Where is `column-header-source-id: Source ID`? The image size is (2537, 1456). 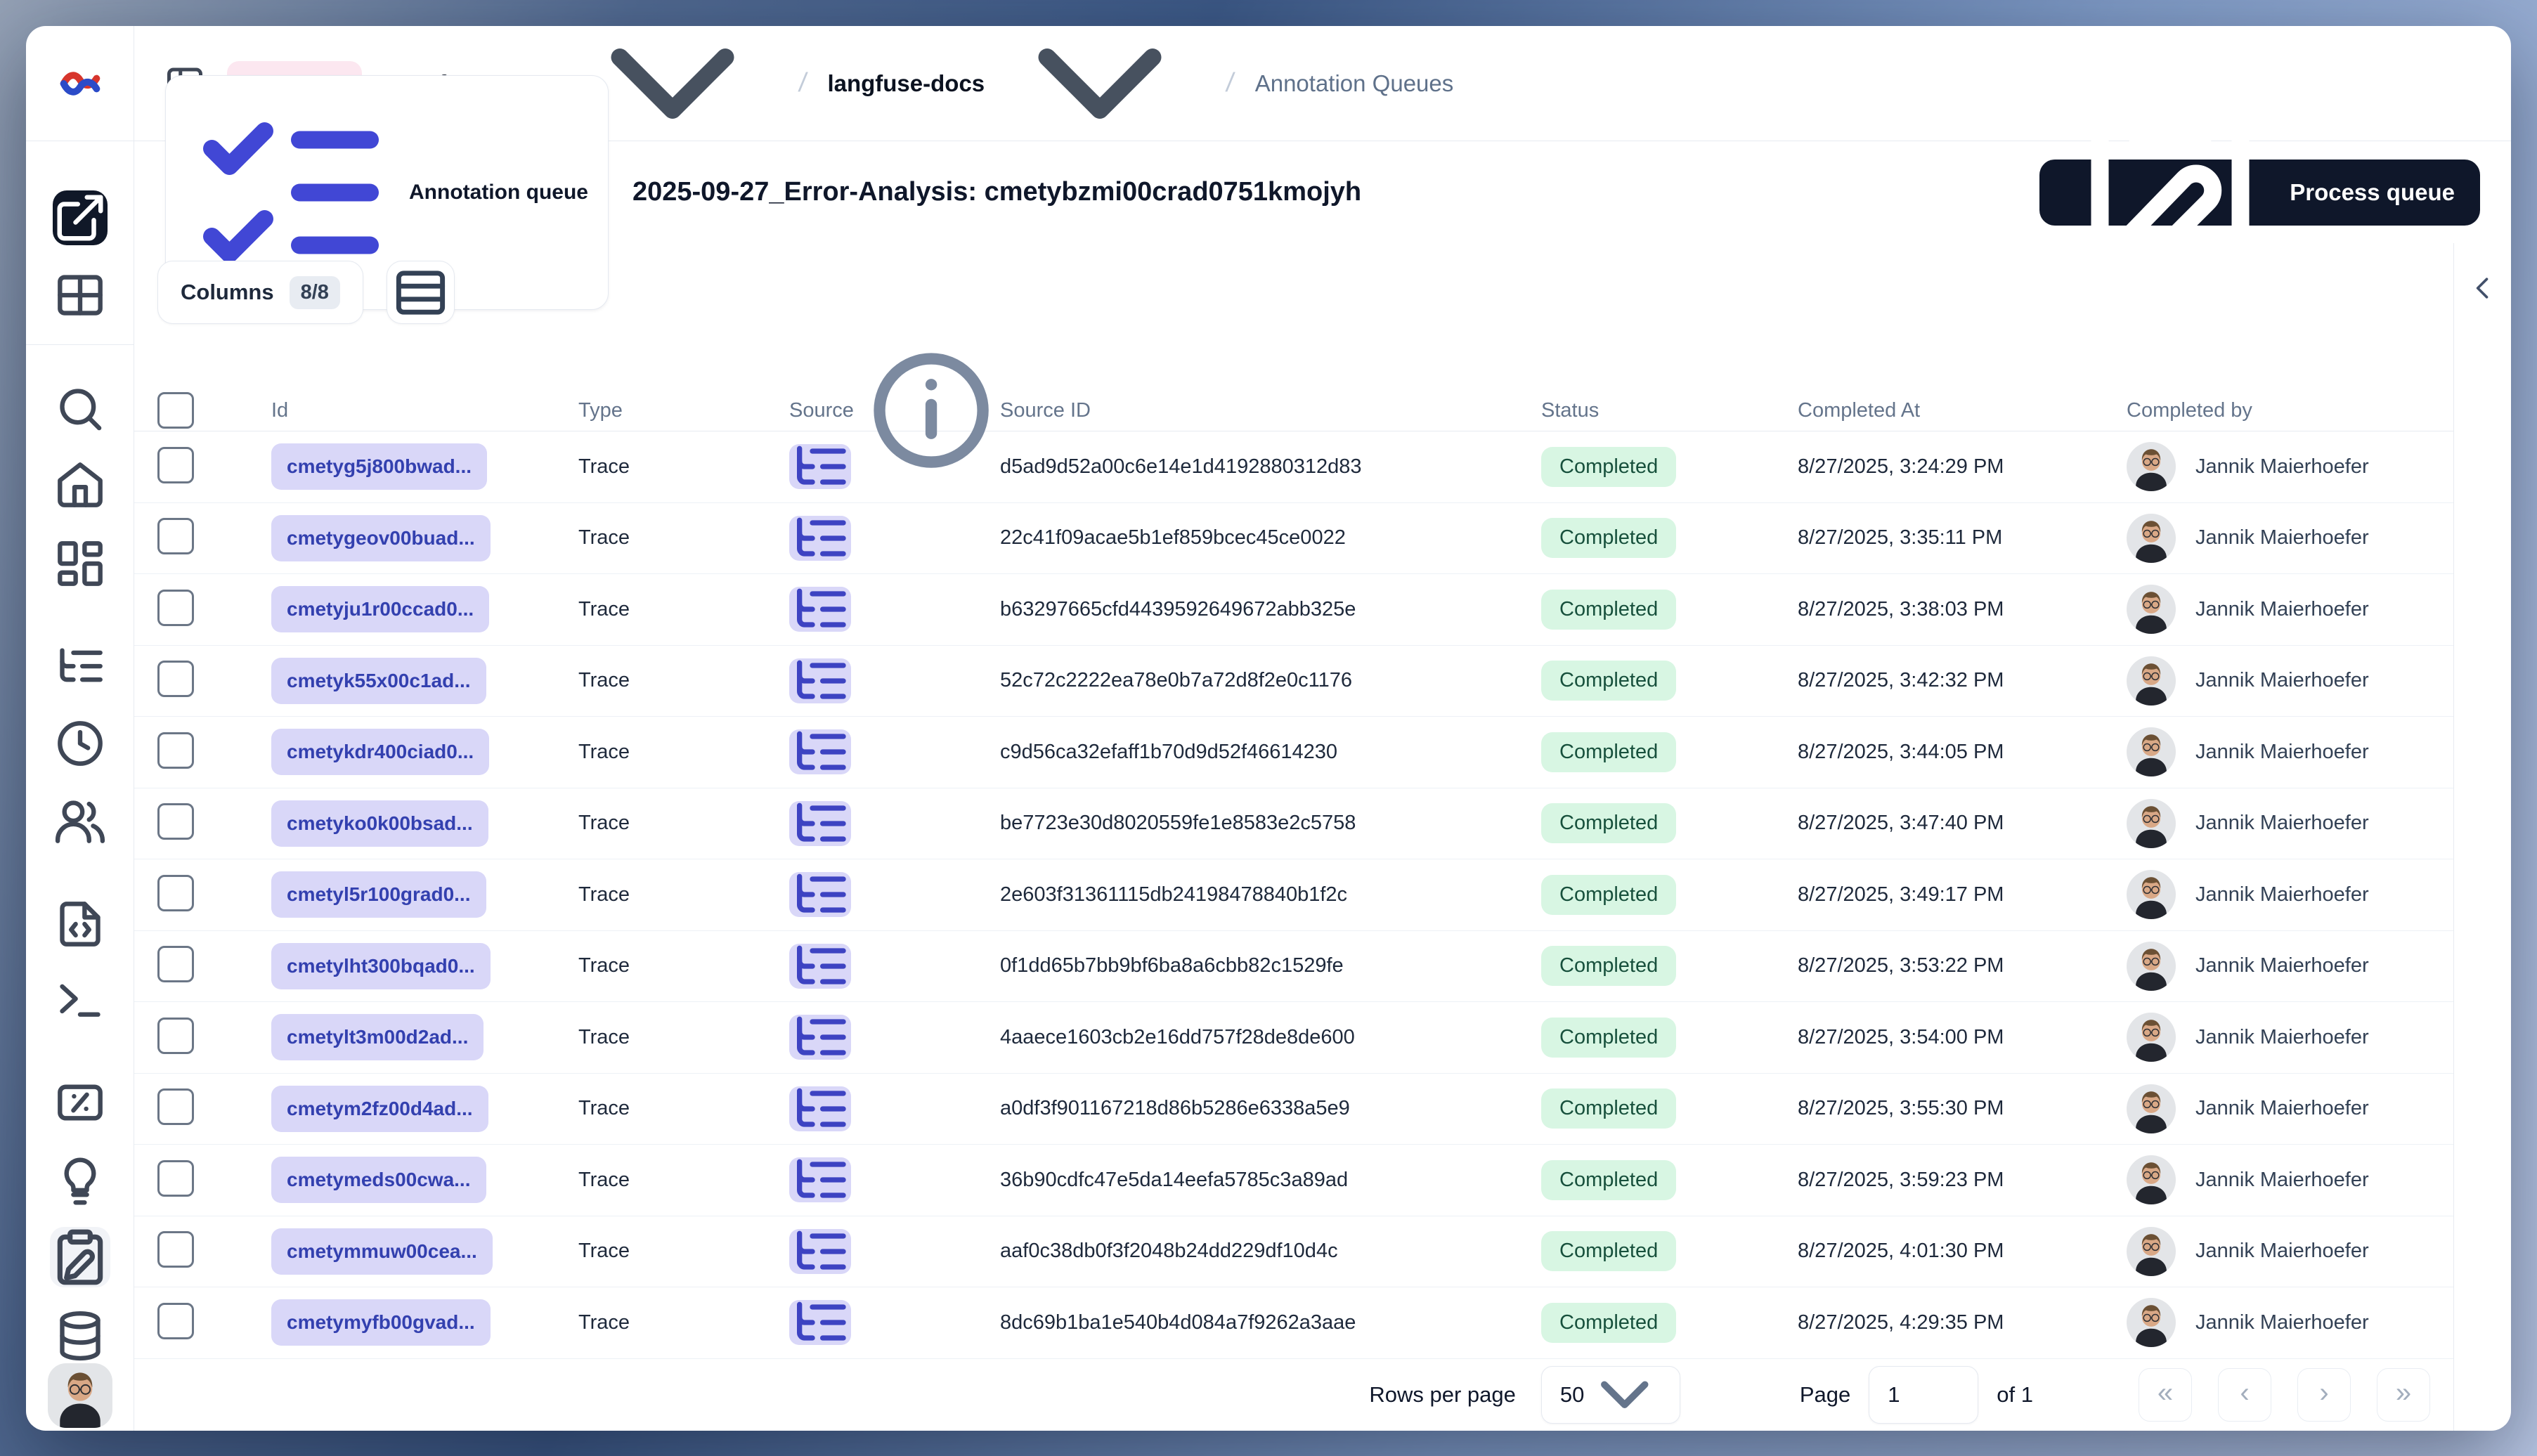 column-header-source-id: Source ID is located at coordinates (1271, 410).